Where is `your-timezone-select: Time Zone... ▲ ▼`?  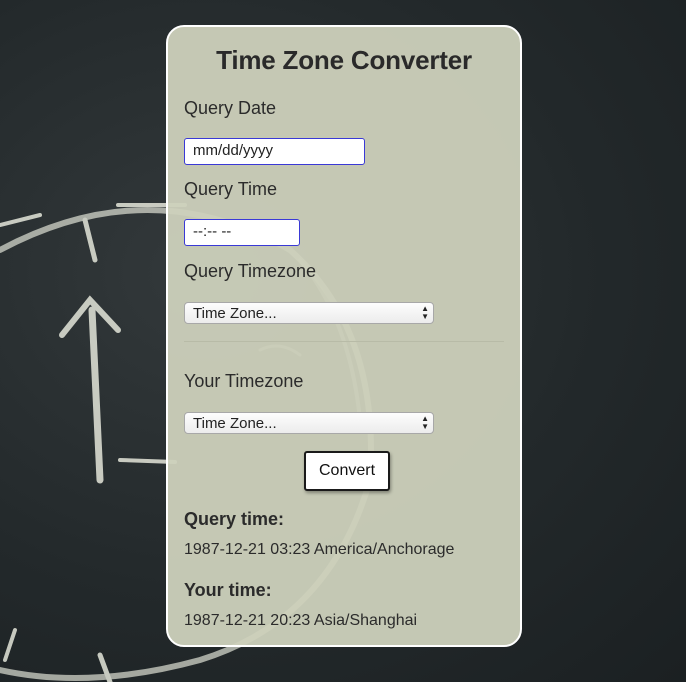
your-timezone-select: Time Zone... ▲ ▼ is located at coordinates (309, 423).